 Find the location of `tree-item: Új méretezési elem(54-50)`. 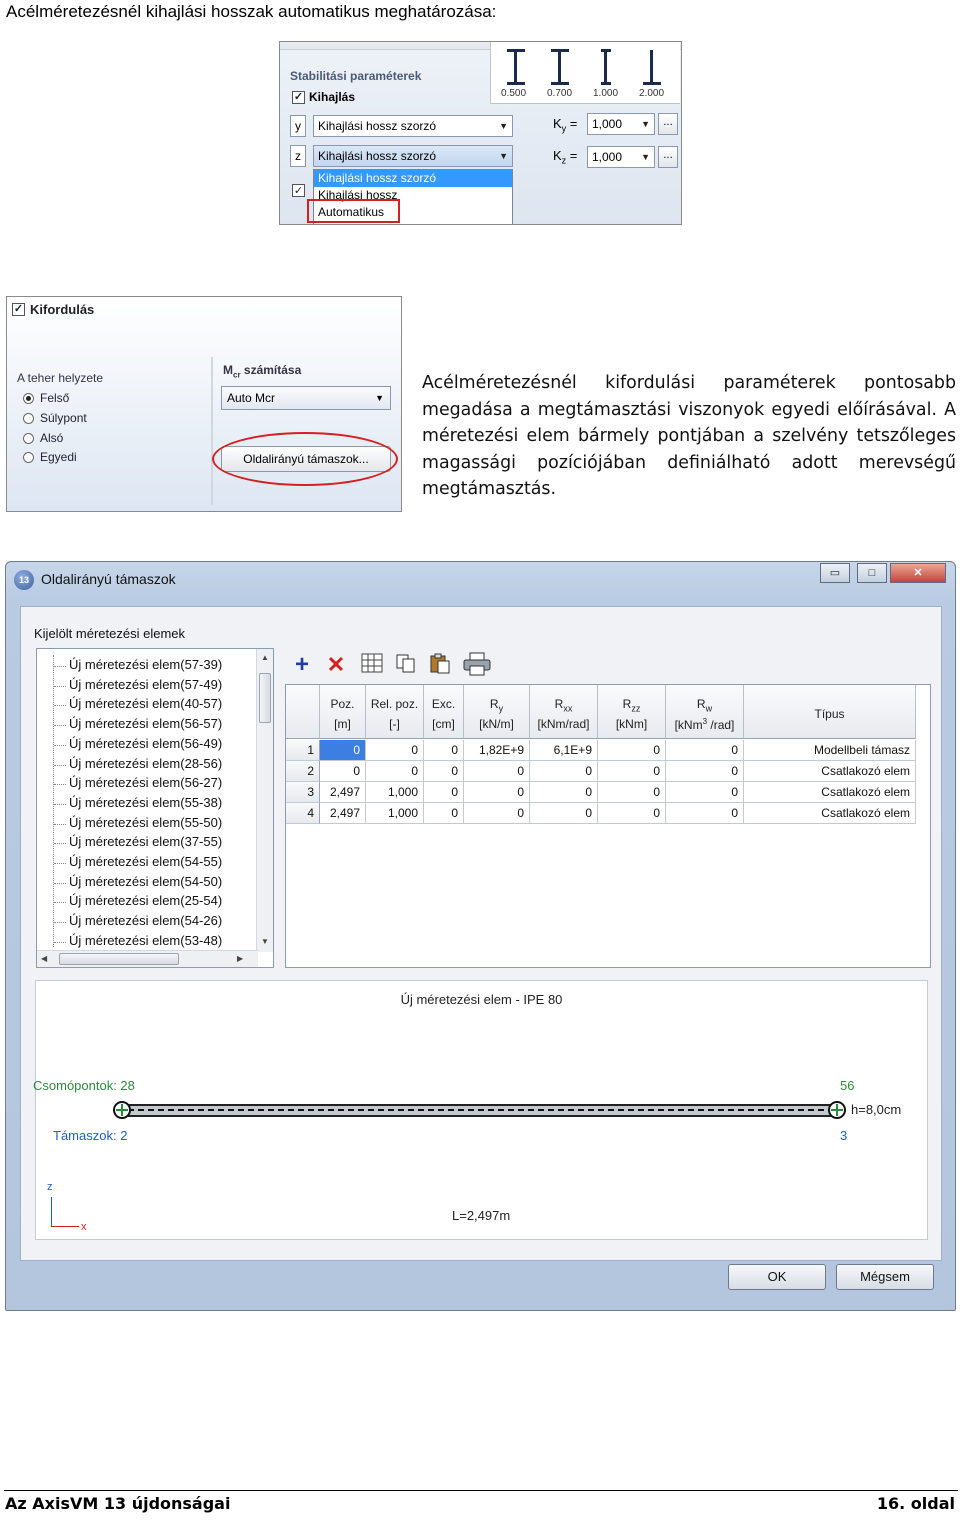

tree-item: Új méretezési elem(54-50) is located at coordinates (145, 881).